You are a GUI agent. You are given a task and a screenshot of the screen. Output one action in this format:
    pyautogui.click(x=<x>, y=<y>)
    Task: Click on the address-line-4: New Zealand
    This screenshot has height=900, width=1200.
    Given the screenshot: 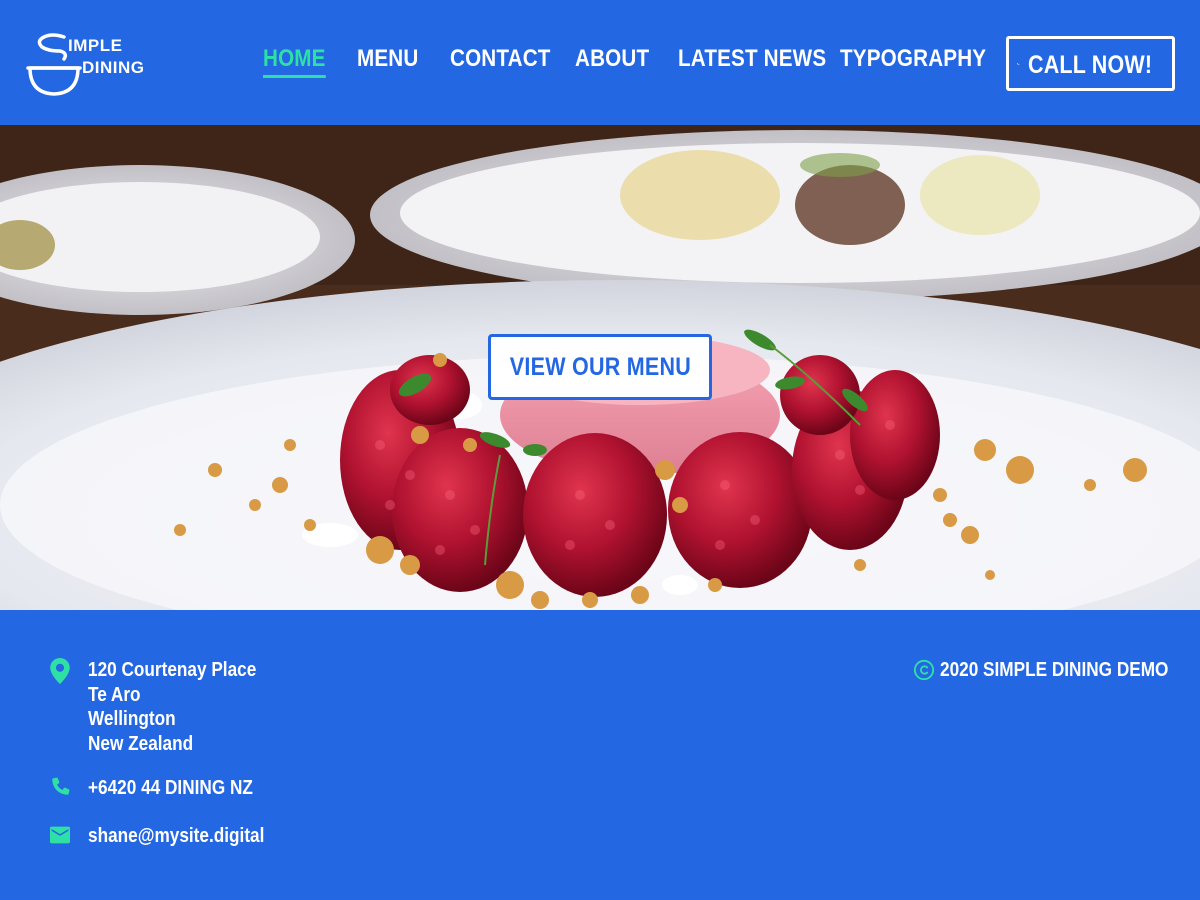 What is the action you would take?
    pyautogui.click(x=141, y=743)
    